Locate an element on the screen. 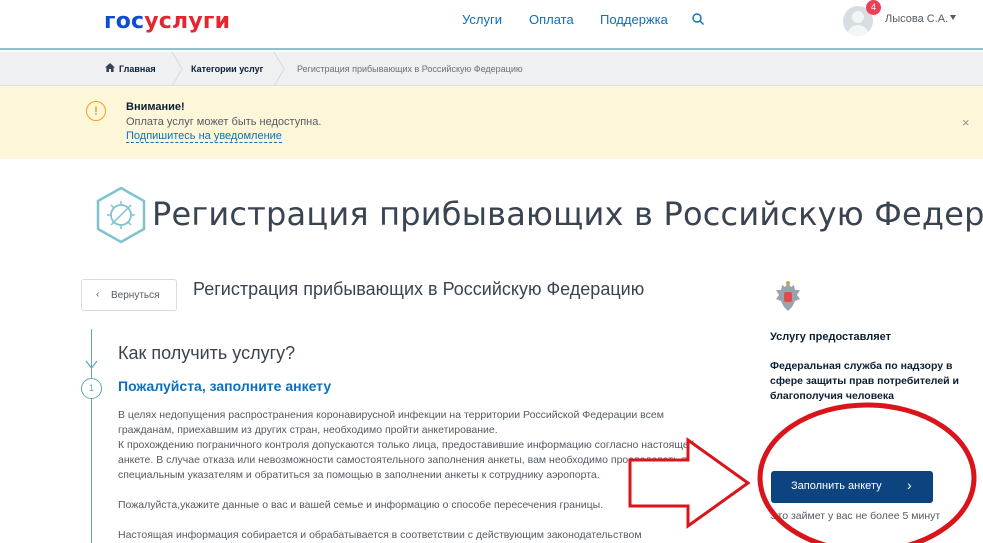 The width and height of the screenshot is (983, 543). how-to-get-heading: Как получить услугу? is located at coordinates (207, 353).